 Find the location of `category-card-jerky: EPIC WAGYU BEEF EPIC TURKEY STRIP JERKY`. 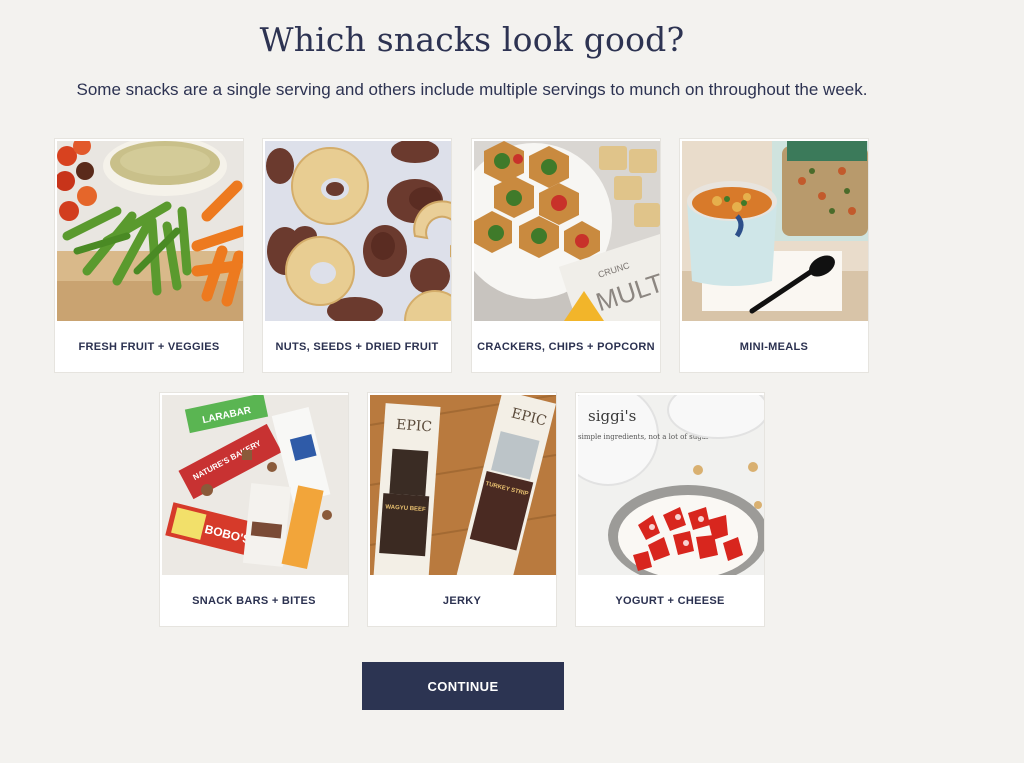

category-card-jerky: EPIC WAGYU BEEF EPIC TURKEY STRIP JERKY is located at coordinates (462, 509).